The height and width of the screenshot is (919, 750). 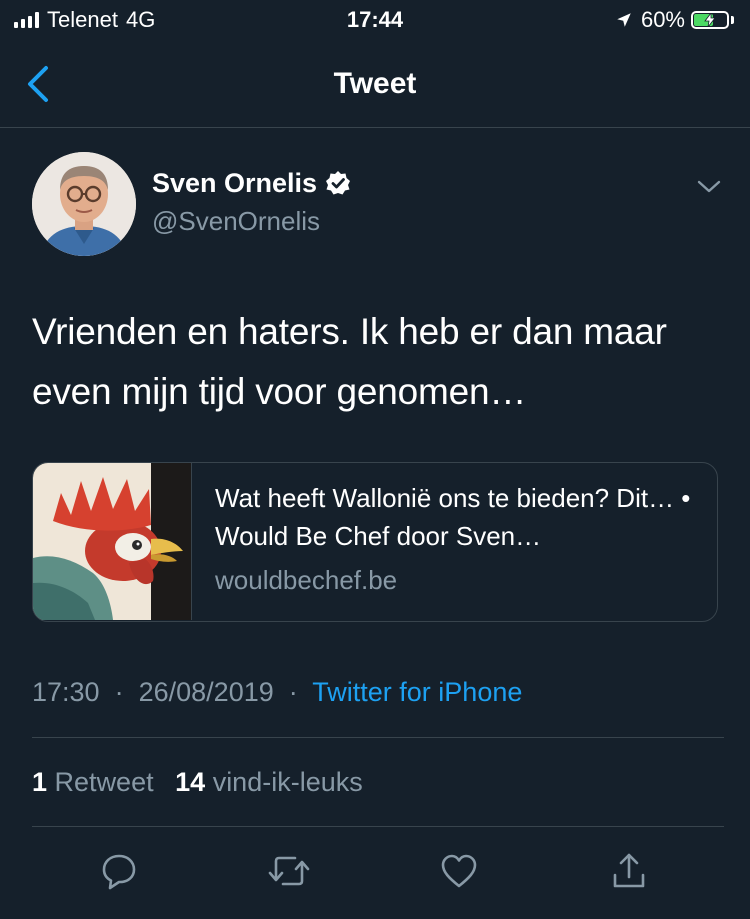 I want to click on tweet-action-bar, so click(x=375, y=871).